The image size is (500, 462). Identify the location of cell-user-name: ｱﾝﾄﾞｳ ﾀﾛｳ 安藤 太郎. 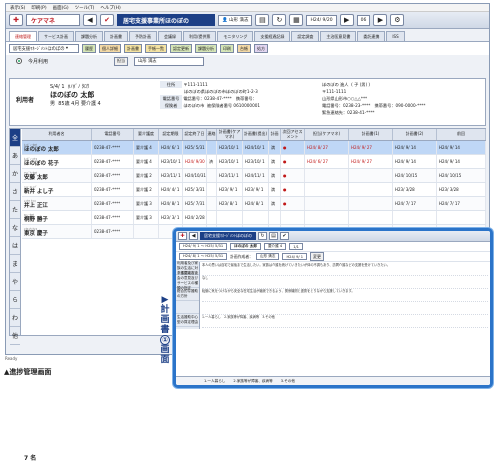
(57, 175).